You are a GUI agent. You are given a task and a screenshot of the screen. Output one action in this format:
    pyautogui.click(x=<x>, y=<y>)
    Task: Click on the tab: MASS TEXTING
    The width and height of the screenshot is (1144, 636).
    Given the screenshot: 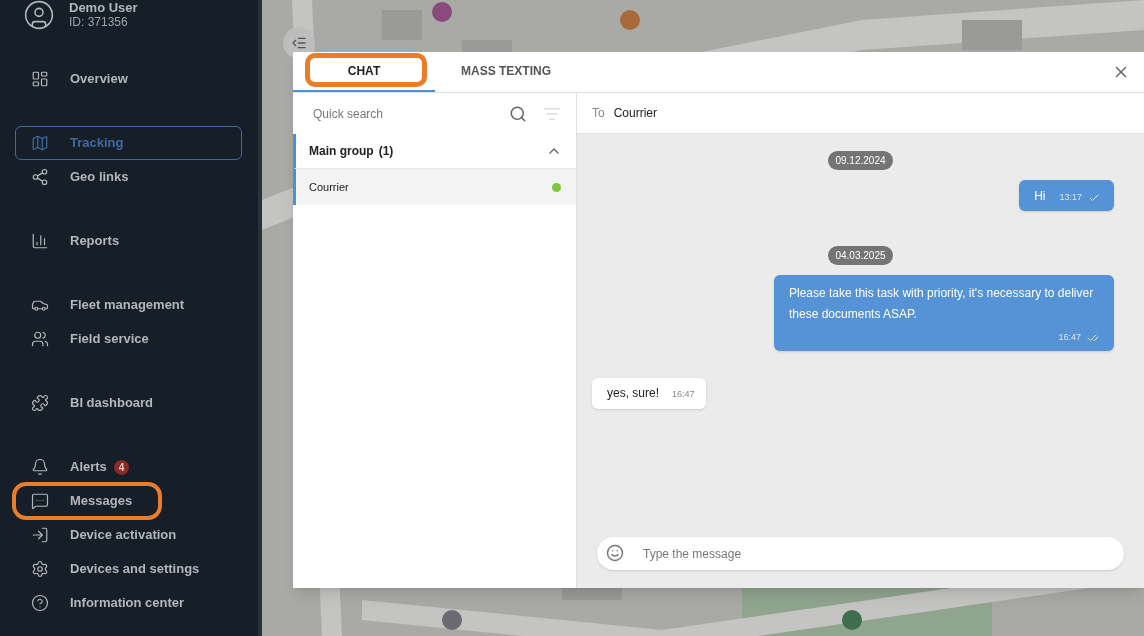 What is the action you would take?
    pyautogui.click(x=506, y=72)
    